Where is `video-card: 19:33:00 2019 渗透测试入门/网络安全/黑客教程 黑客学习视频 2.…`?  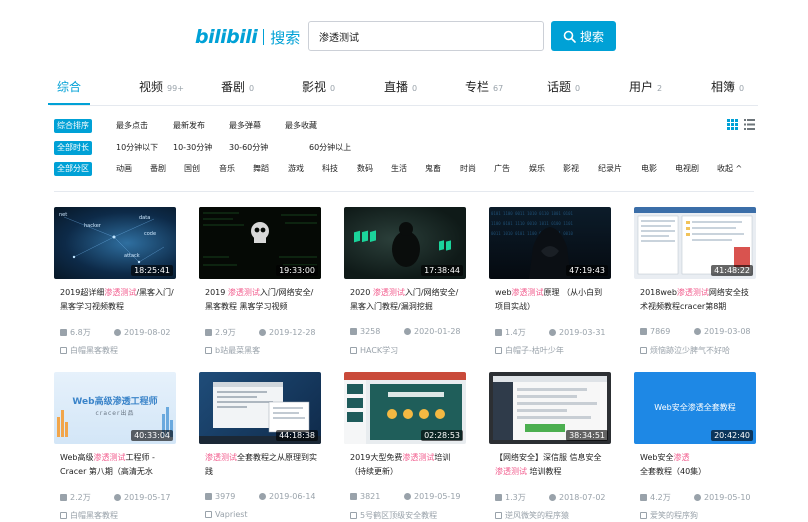
video-card: 19:33:00 2019 渗透测试入门/网络安全/黑客教程 黑客学习视频 2.… is located at coordinates (260, 281).